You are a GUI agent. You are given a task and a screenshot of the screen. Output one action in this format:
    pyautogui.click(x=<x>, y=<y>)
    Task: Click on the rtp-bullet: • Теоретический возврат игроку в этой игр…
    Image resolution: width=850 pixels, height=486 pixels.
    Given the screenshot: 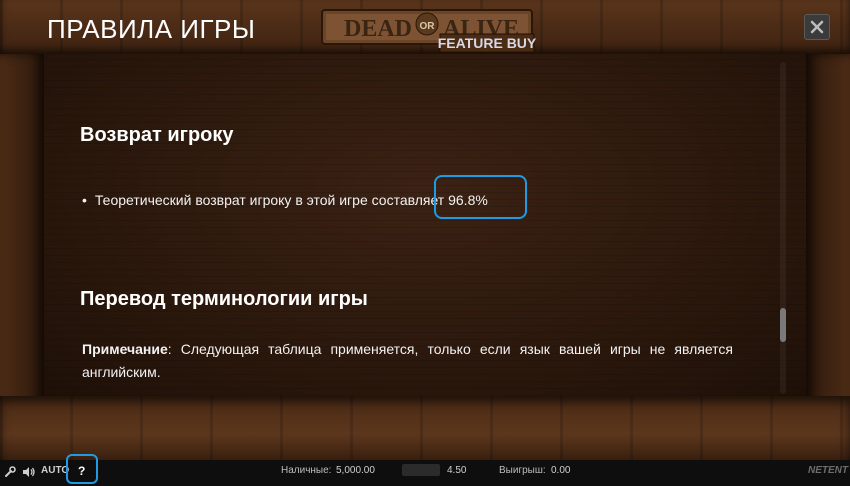 What is the action you would take?
    pyautogui.click(x=285, y=200)
    